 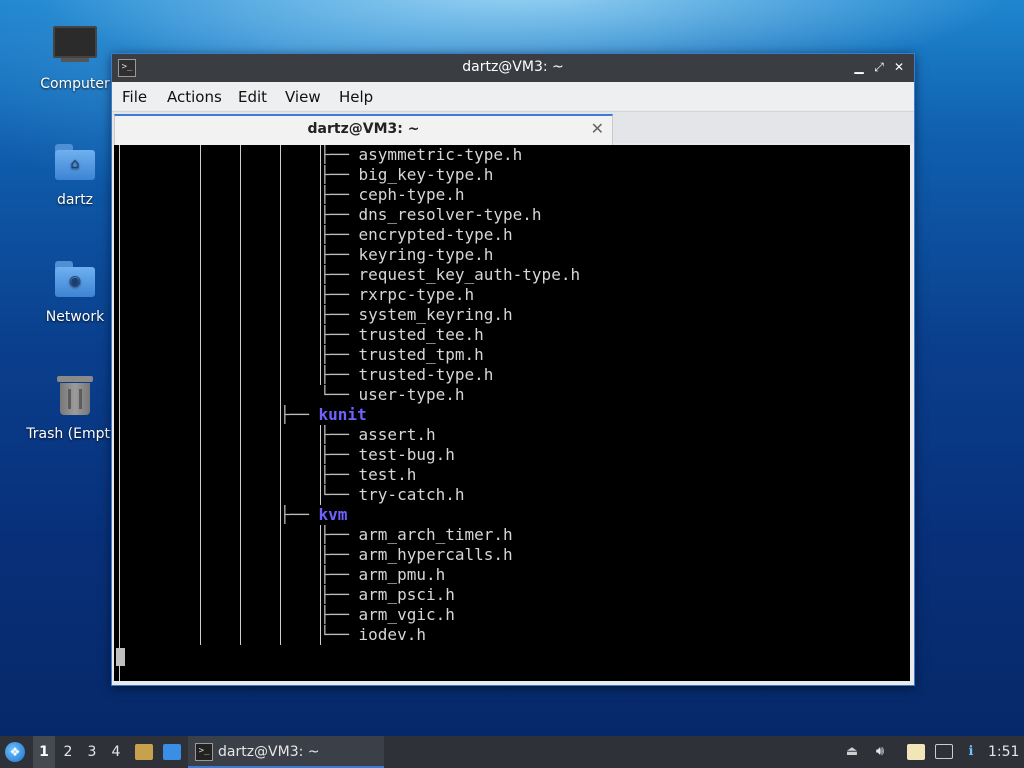 What do you see at coordinates (440, 154) in the screenshot?
I see `tree-entry-name: asymmetric-type.h` at bounding box center [440, 154].